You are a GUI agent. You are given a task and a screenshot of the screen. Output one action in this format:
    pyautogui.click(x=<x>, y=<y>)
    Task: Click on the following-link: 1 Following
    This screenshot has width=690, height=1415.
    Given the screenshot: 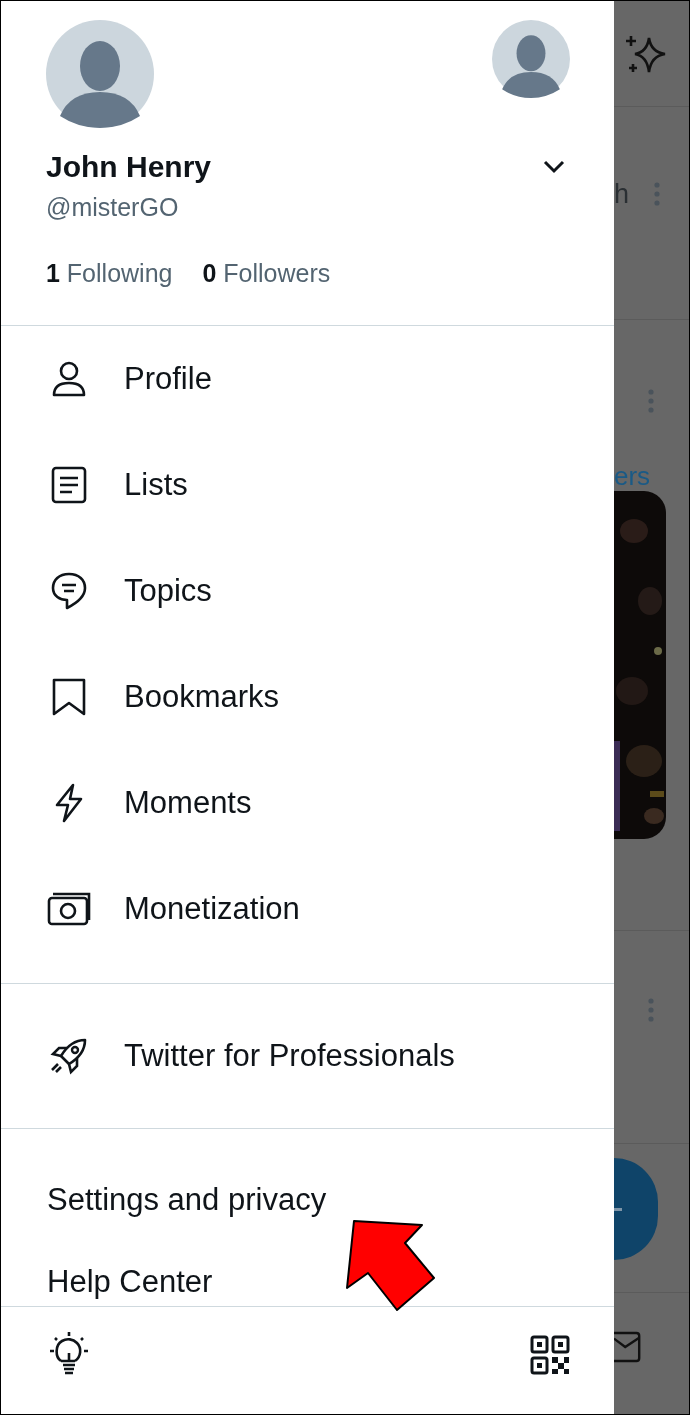 What is the action you would take?
    pyautogui.click(x=109, y=273)
    